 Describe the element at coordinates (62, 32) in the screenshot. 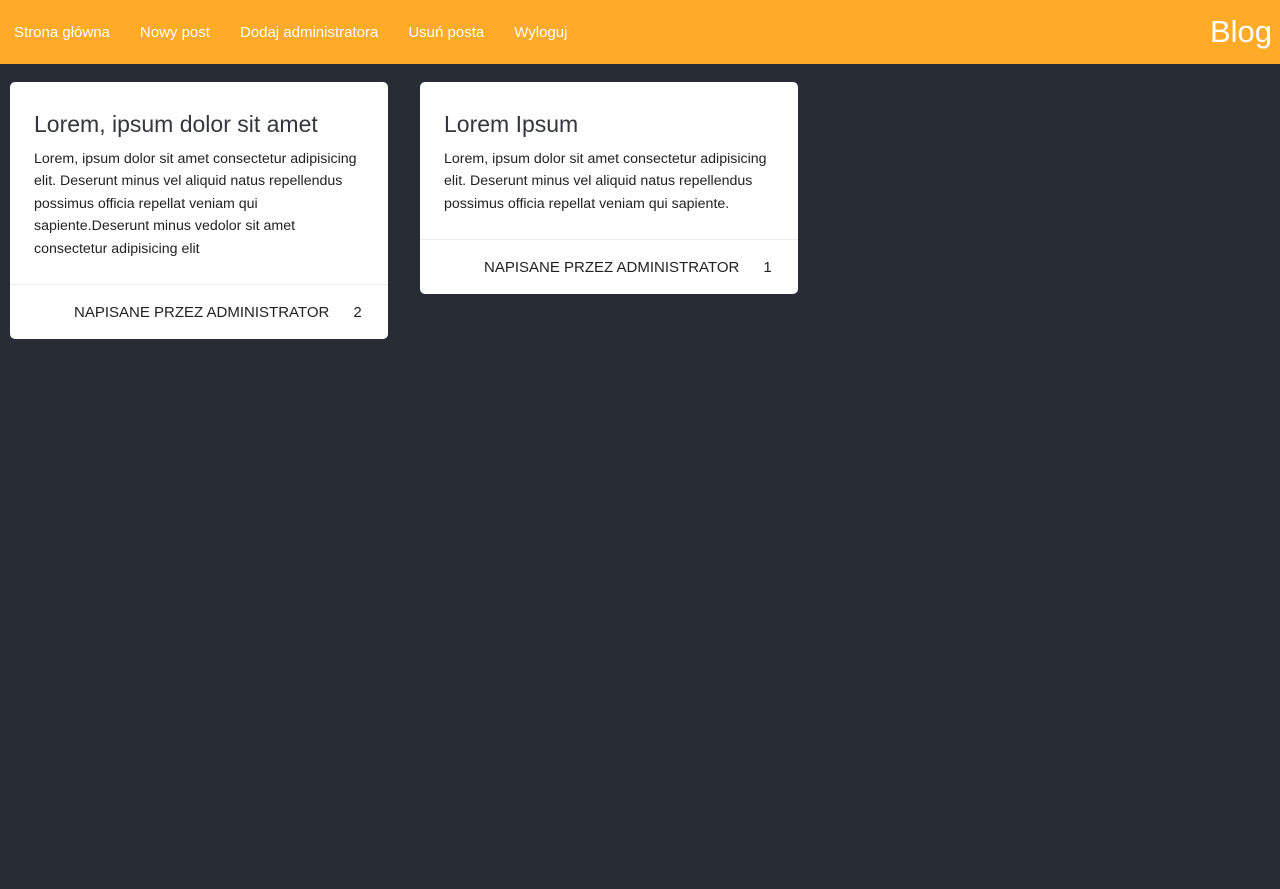

I see `nav-link-home: Strona główna` at that location.